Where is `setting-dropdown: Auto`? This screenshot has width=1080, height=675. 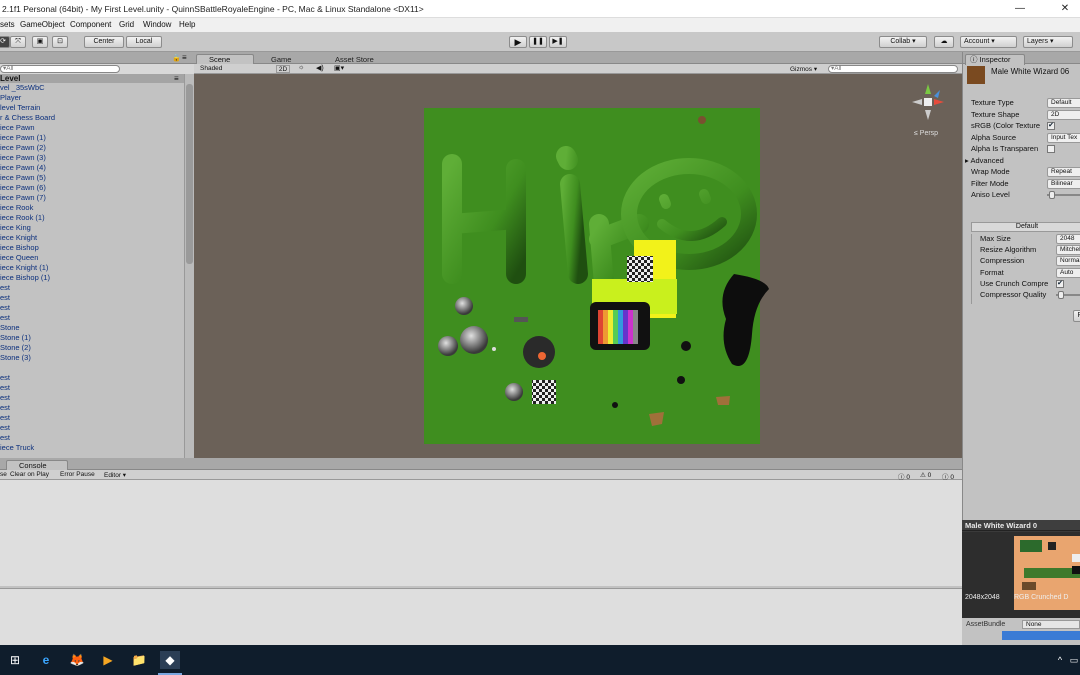 setting-dropdown: Auto is located at coordinates (1068, 272).